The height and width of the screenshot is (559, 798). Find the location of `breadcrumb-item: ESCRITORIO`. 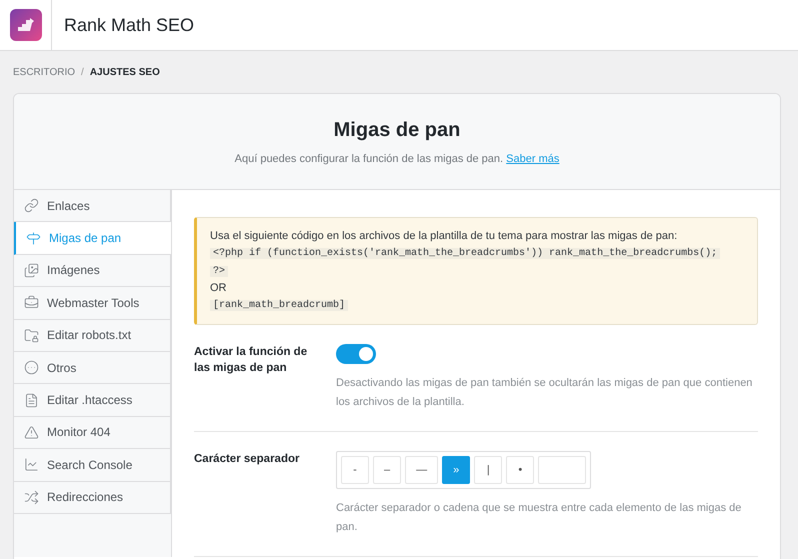

breadcrumb-item: ESCRITORIO is located at coordinates (44, 72).